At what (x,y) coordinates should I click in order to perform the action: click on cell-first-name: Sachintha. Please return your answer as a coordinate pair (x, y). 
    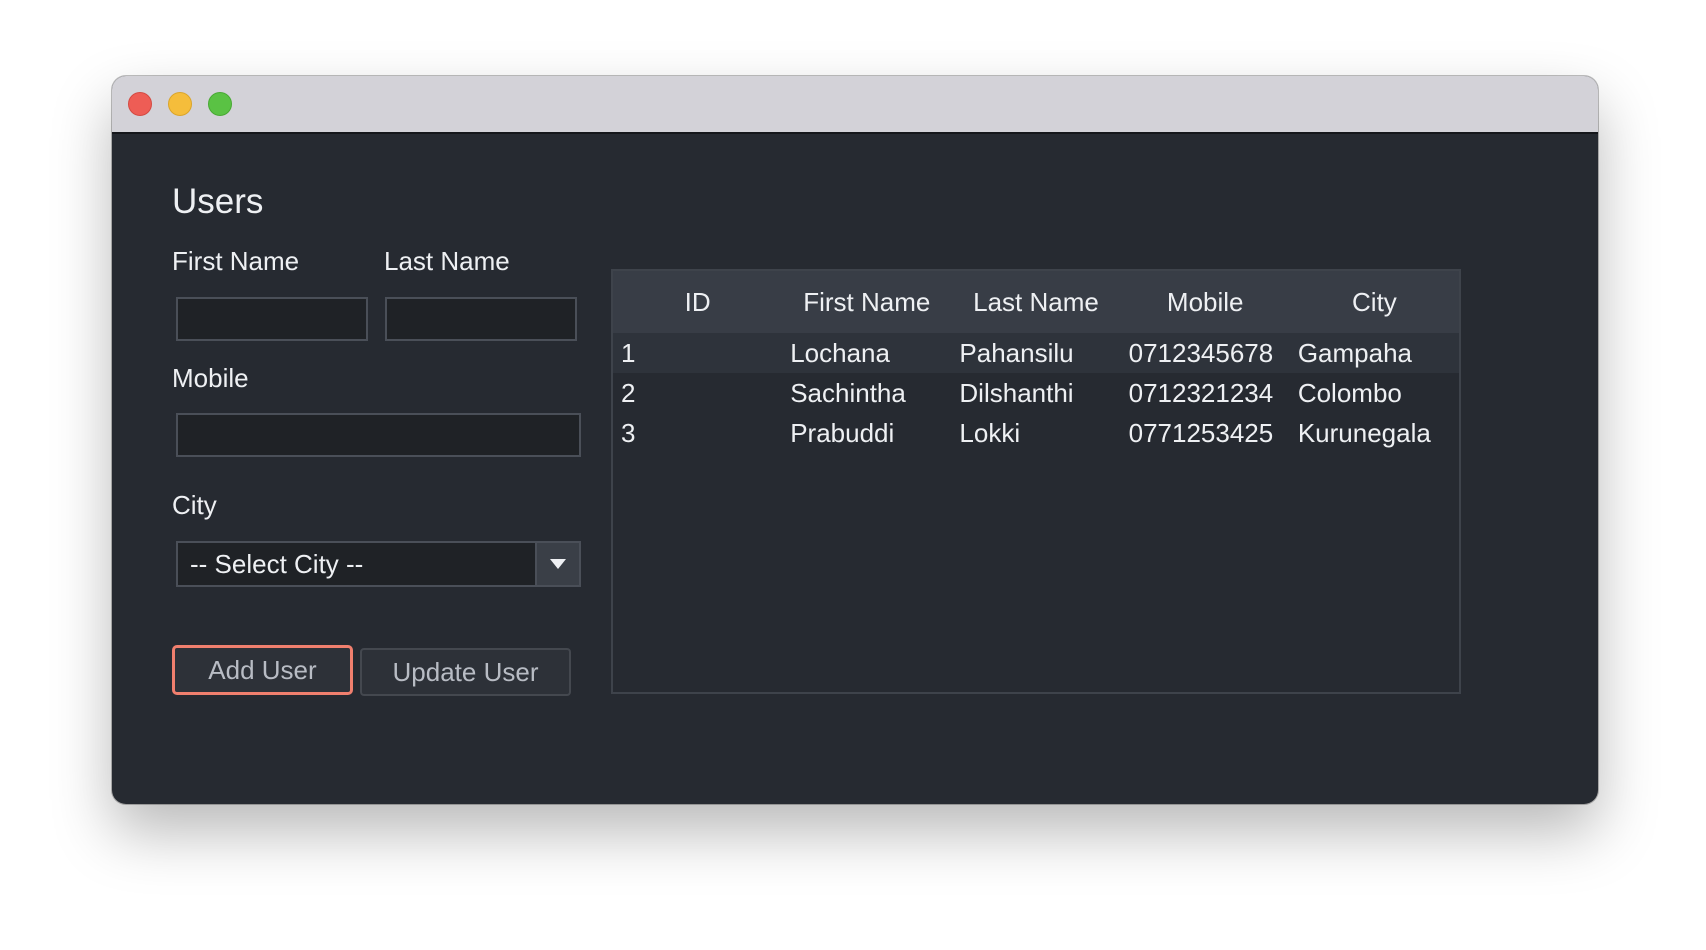
    Looking at the image, I should click on (848, 392).